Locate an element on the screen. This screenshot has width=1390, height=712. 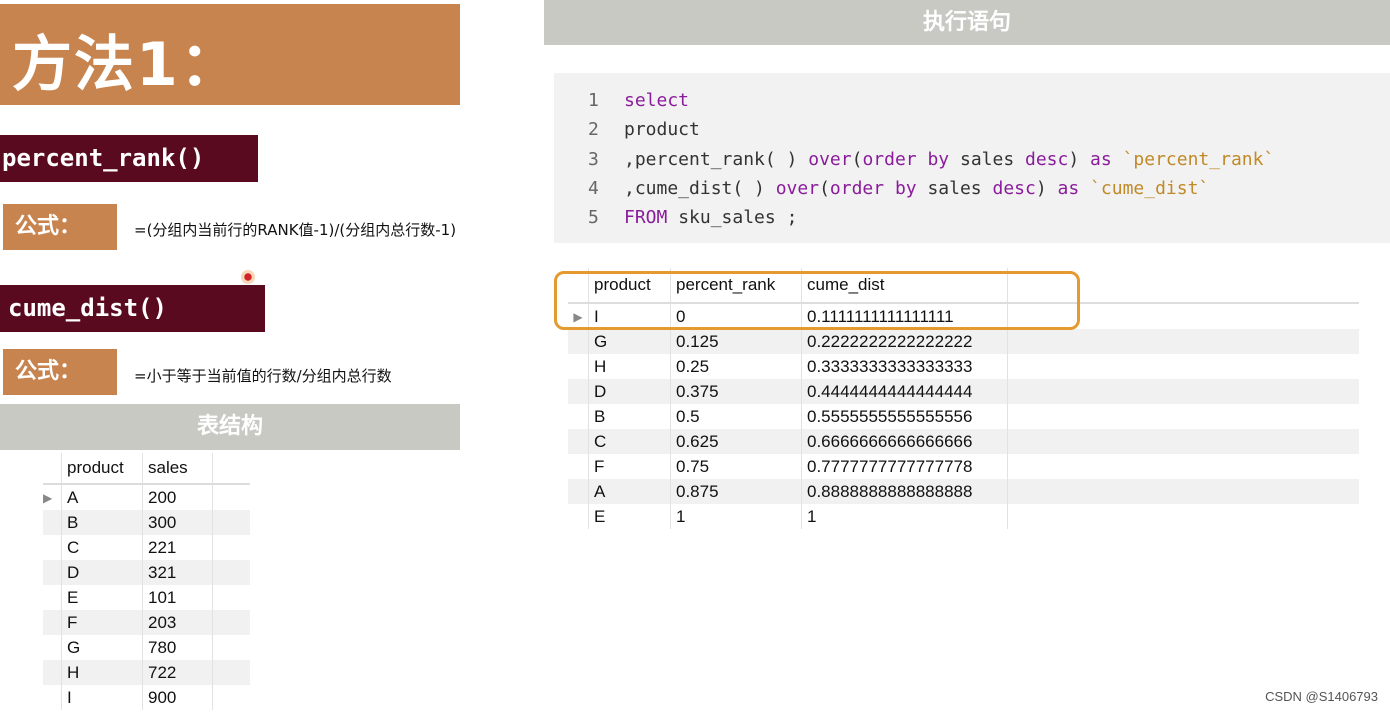
result-row: A 0.875 0.8888888888888888 is located at coordinates (963, 491).